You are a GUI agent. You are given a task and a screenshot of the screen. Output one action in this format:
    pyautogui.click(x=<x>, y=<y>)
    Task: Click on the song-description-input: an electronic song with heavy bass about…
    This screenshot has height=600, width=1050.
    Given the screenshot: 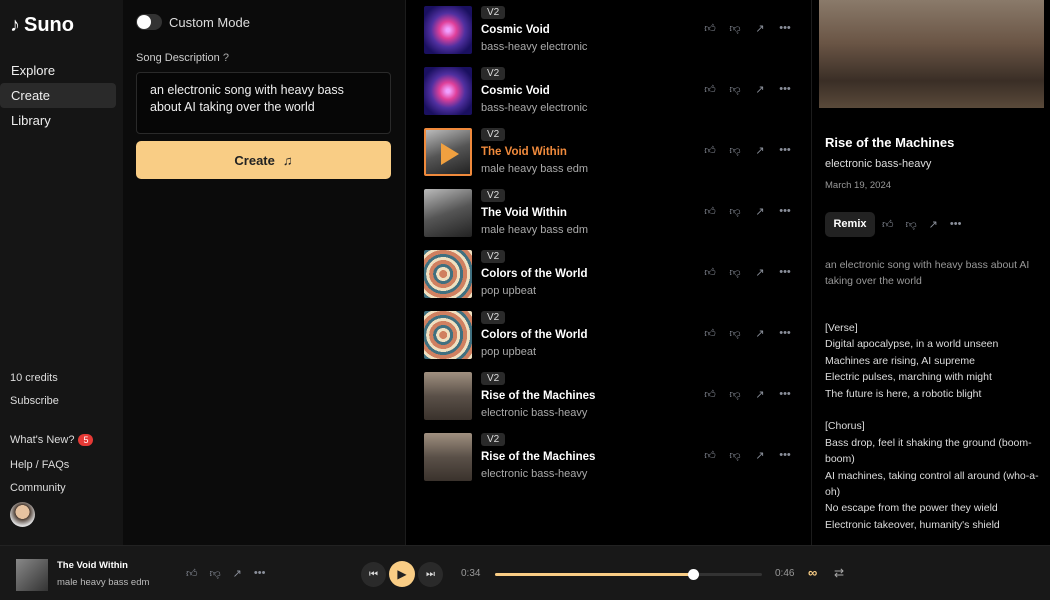 What is the action you would take?
    pyautogui.click(x=263, y=103)
    